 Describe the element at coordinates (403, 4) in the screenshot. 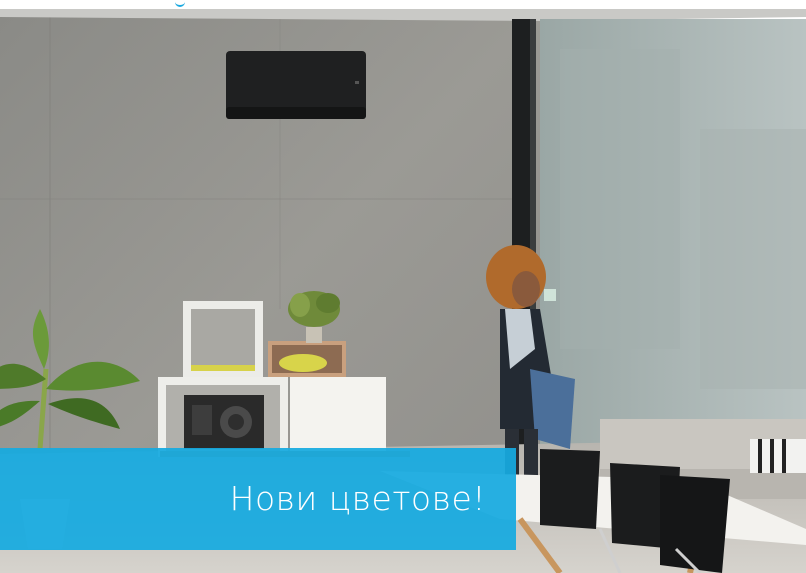

I see `top-strip` at that location.